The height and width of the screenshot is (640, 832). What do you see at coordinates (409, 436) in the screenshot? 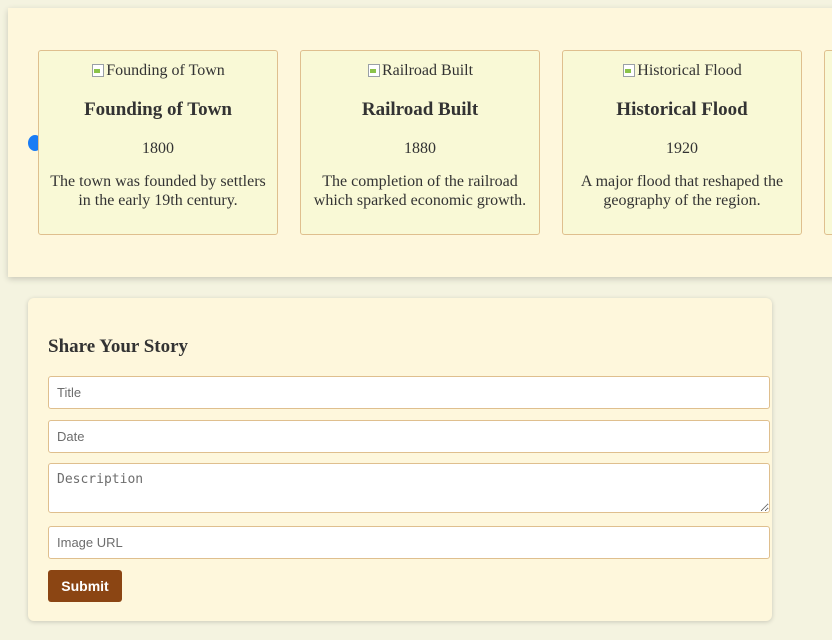
I see `story-date-input` at bounding box center [409, 436].